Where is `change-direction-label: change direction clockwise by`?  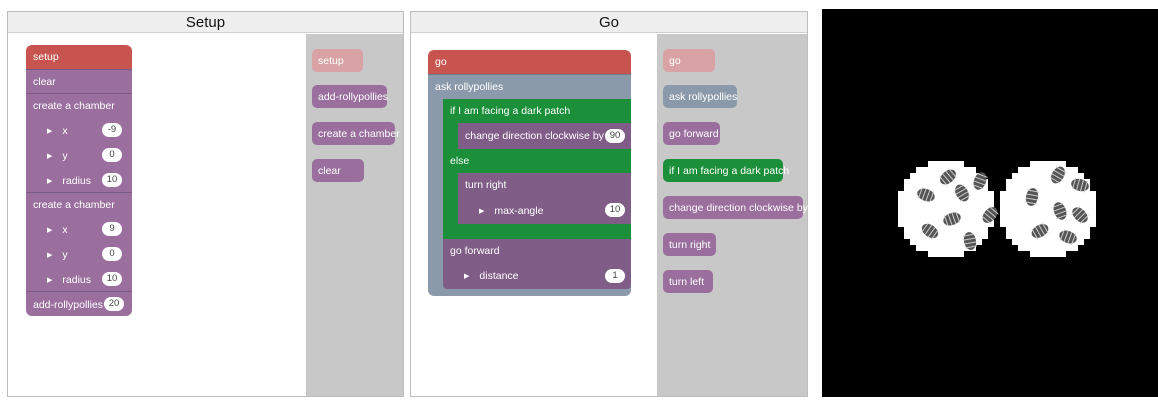
change-direction-label: change direction clockwise by is located at coordinates (534, 136).